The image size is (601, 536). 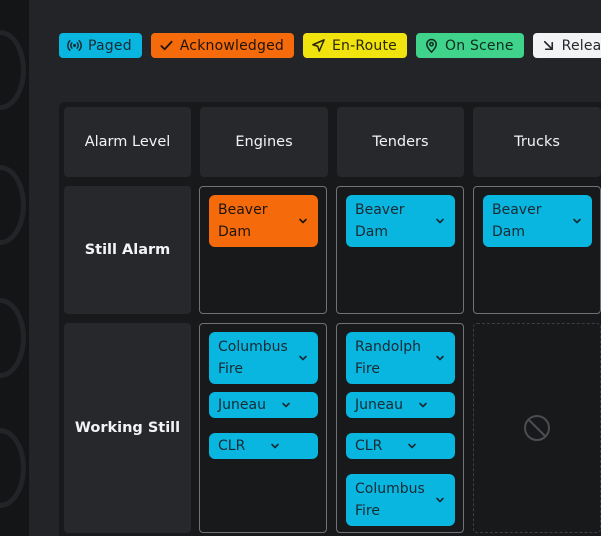 What do you see at coordinates (110, 45) in the screenshot?
I see `legend-label: Paged` at bounding box center [110, 45].